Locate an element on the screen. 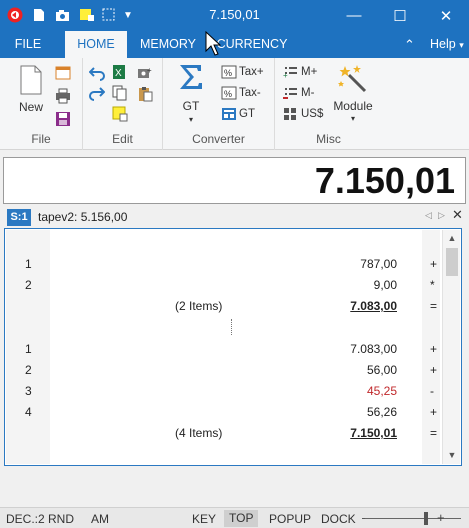 The image size is (469, 528). amount: 56,26 is located at coordinates (381, 412).